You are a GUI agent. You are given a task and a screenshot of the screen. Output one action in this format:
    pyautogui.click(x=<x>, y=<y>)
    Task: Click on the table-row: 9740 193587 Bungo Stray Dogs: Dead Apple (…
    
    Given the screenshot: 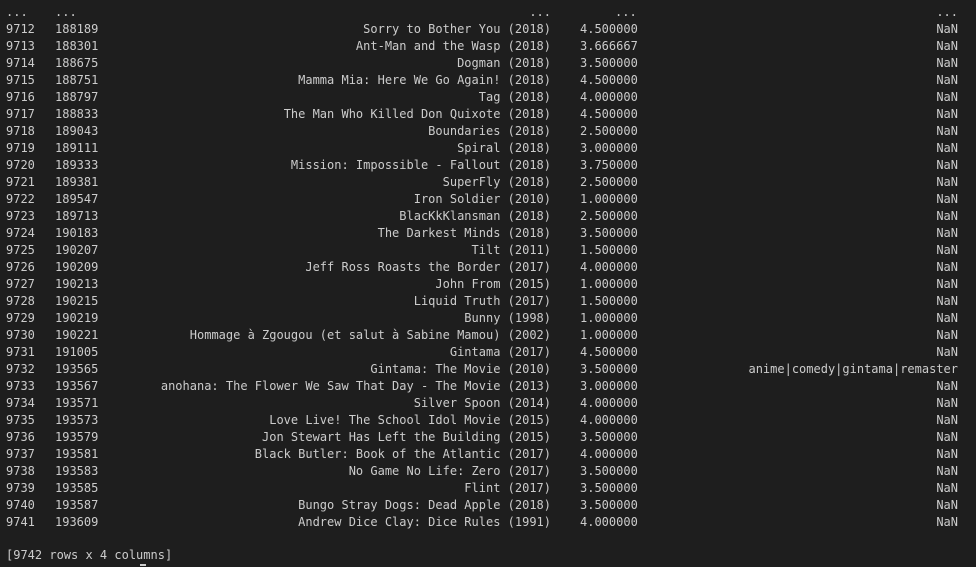 What is the action you would take?
    pyautogui.click(x=488, y=505)
    